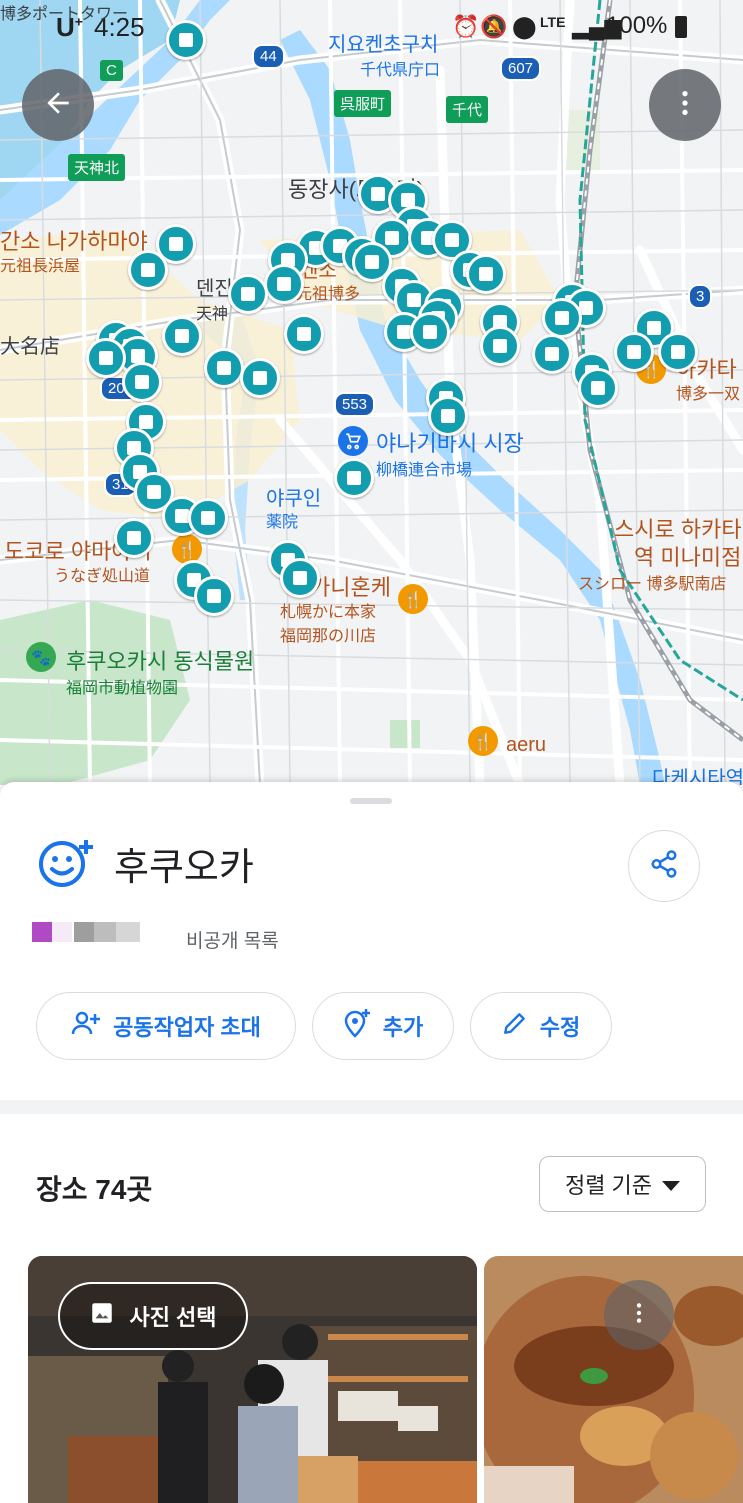  What do you see at coordinates (268, 56) in the screenshot?
I see `route-sign: 44` at bounding box center [268, 56].